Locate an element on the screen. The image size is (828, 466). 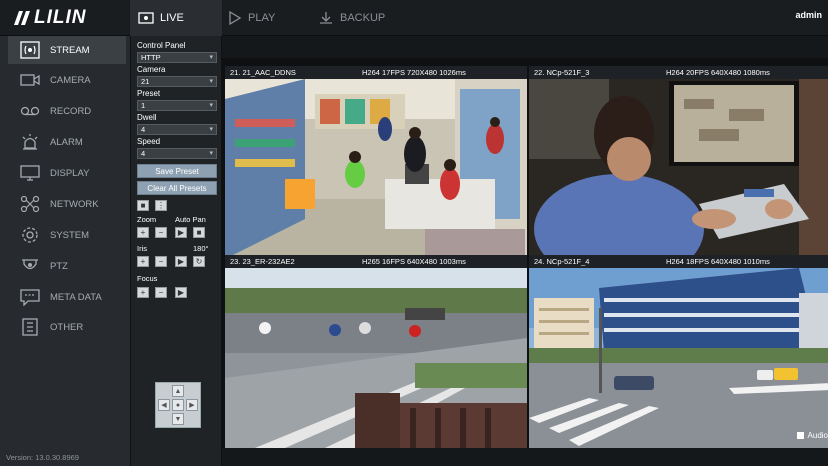
download-icon is located at coordinates (326, 18).